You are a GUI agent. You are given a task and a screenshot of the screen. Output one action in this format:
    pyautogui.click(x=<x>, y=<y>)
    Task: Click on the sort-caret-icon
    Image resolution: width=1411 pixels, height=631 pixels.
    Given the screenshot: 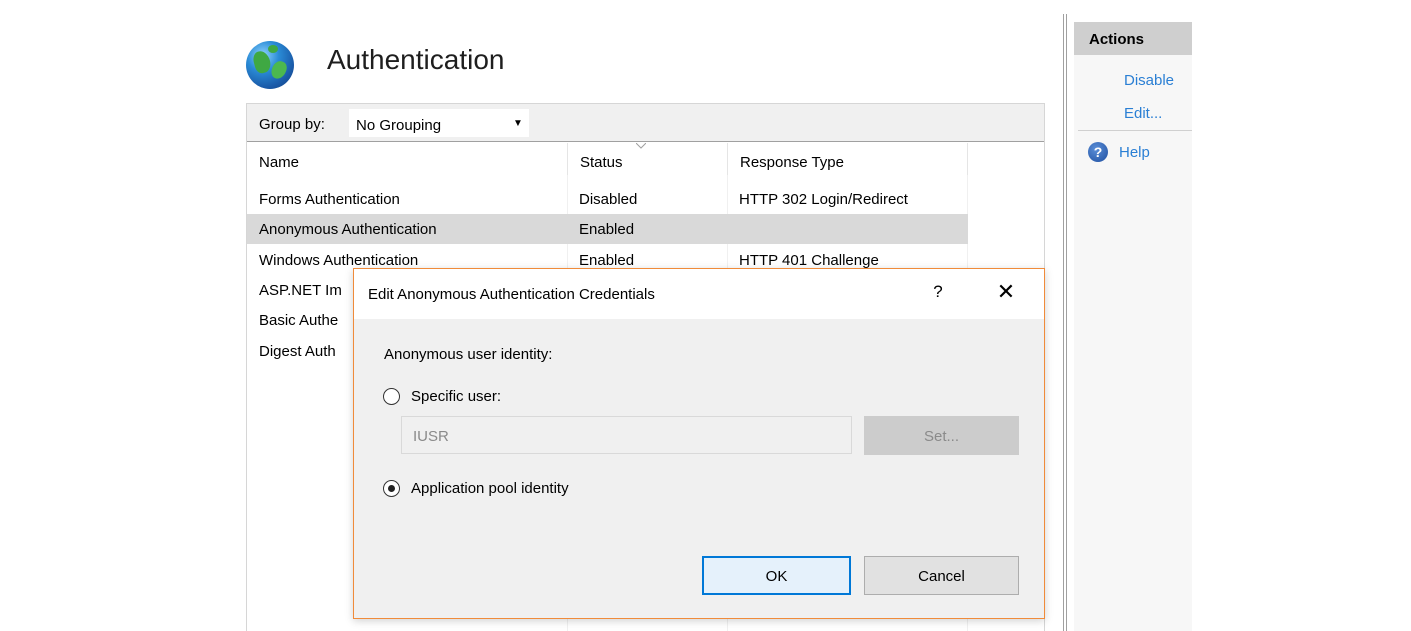 What is the action you would take?
    pyautogui.click(x=641, y=146)
    